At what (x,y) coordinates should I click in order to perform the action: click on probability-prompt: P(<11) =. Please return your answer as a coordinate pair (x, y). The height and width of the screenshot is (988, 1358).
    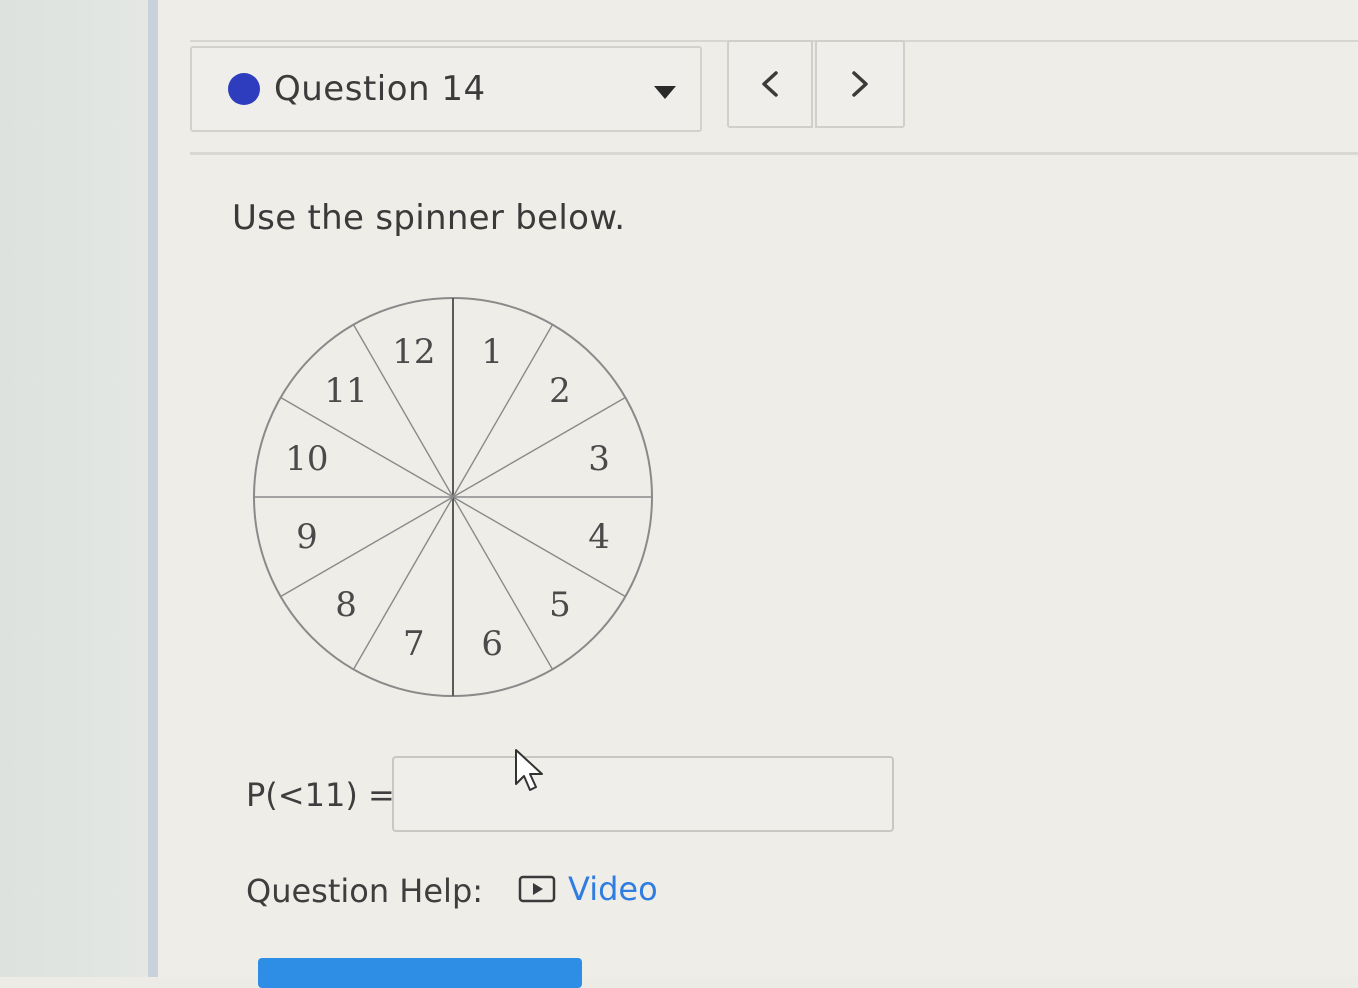
    Looking at the image, I should click on (320, 795).